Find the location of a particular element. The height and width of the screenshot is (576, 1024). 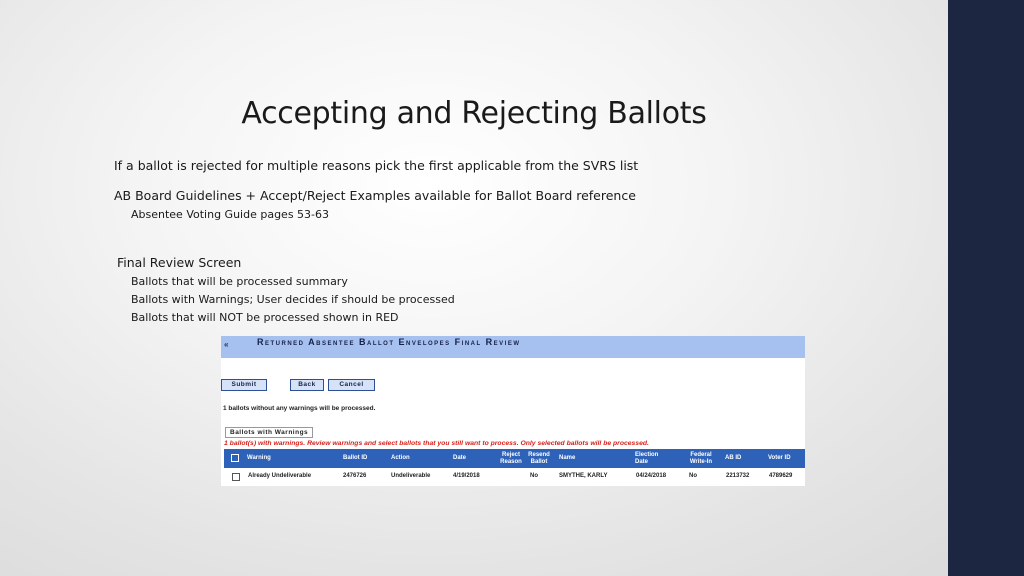

col-action: Action is located at coordinates (400, 458).